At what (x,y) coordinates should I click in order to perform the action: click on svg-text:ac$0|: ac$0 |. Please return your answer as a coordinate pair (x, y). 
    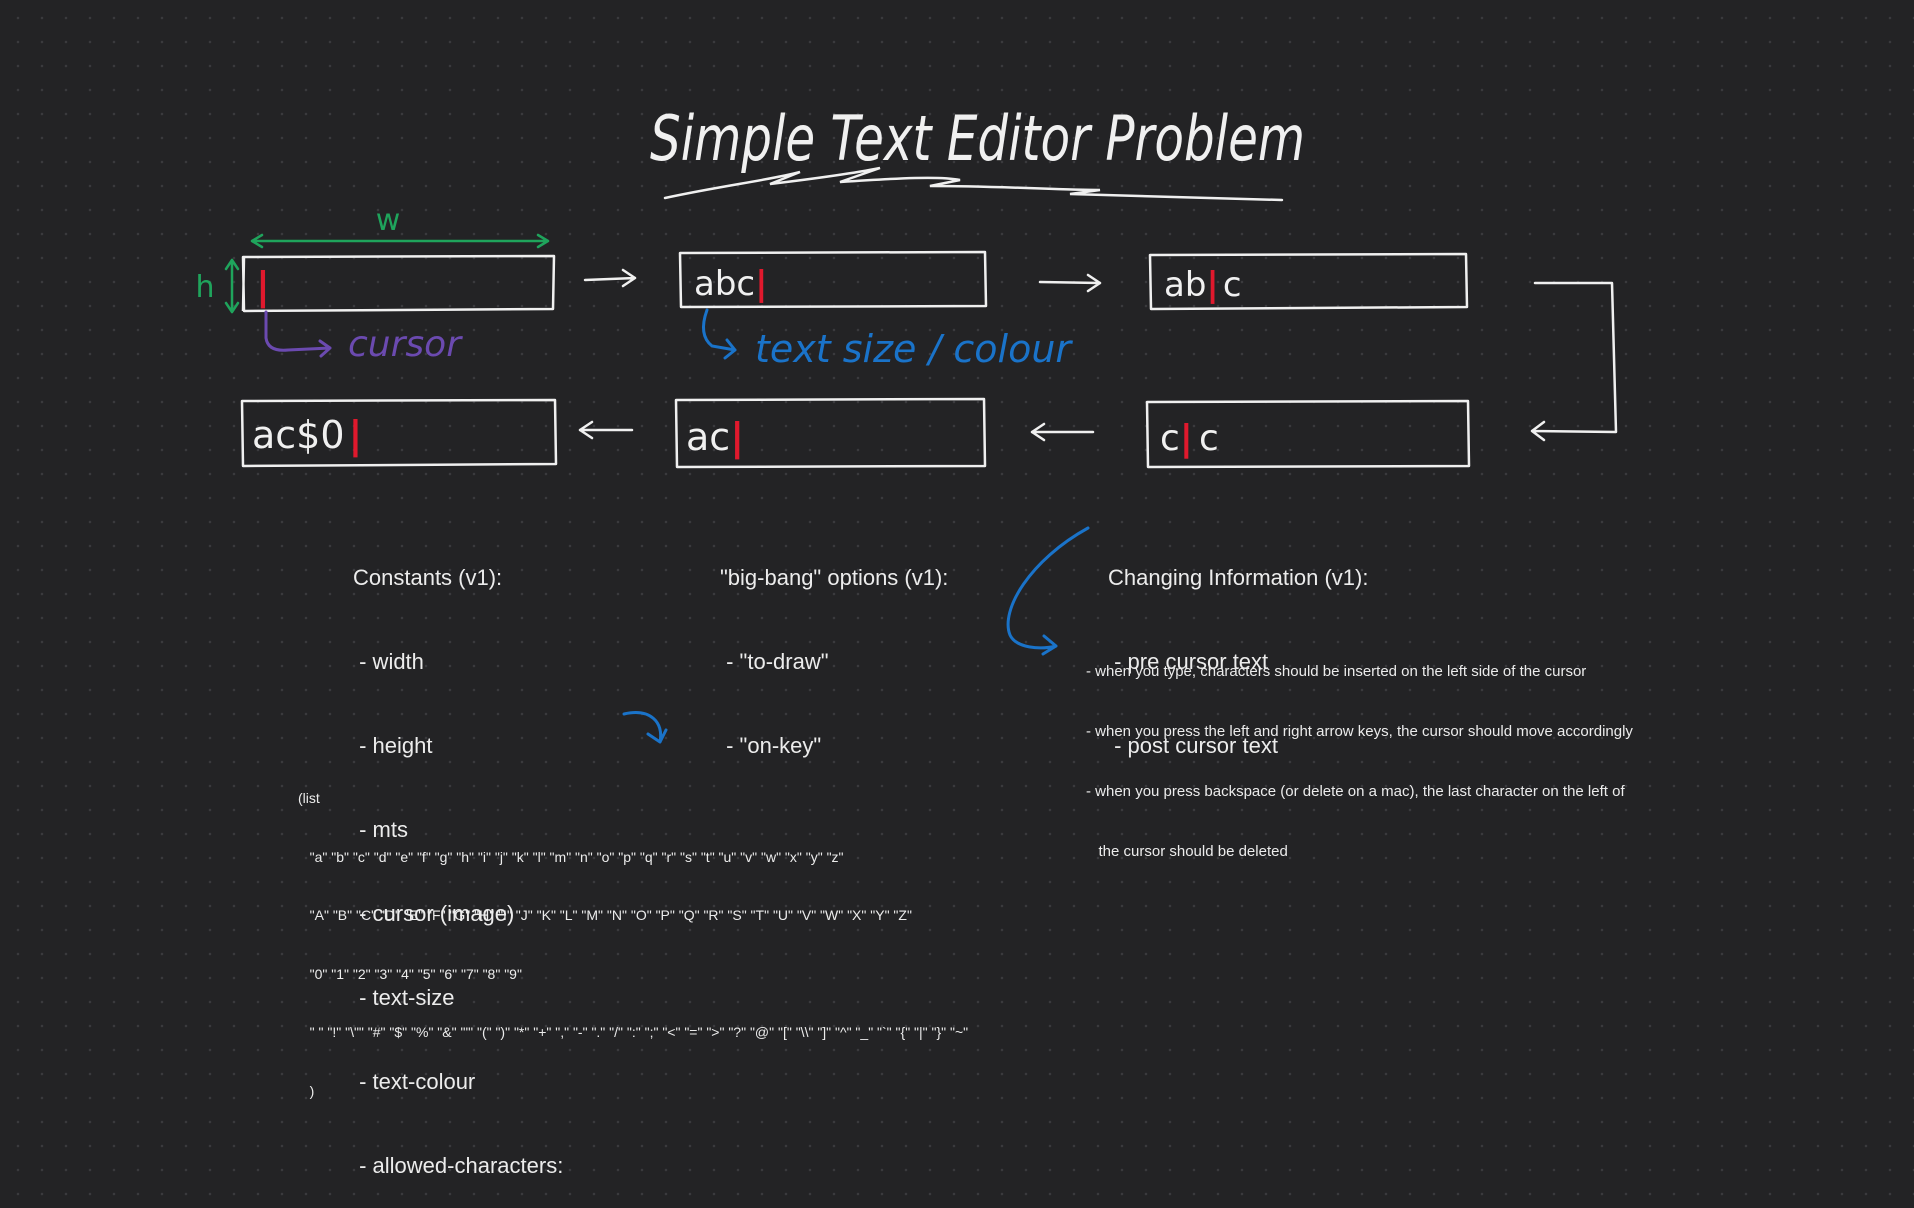
    Looking at the image, I should click on (307, 435).